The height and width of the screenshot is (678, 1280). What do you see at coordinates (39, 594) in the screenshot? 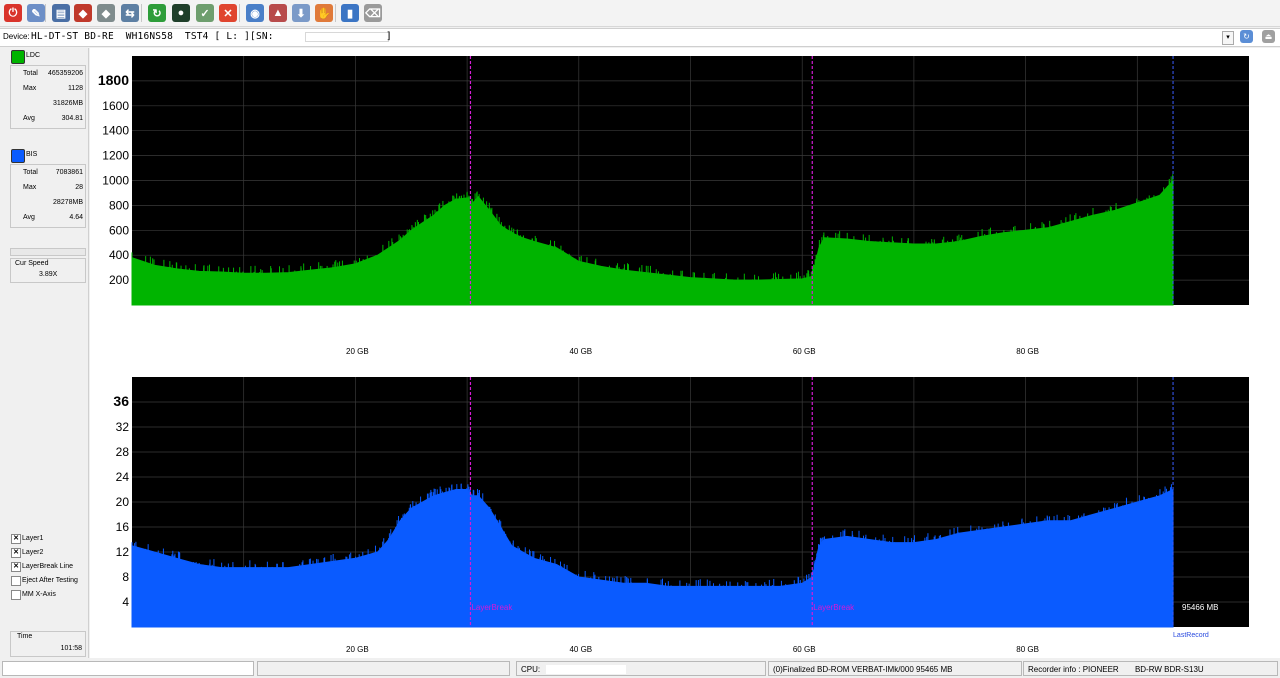
I see `option-label-4: MM X-Axis` at bounding box center [39, 594].